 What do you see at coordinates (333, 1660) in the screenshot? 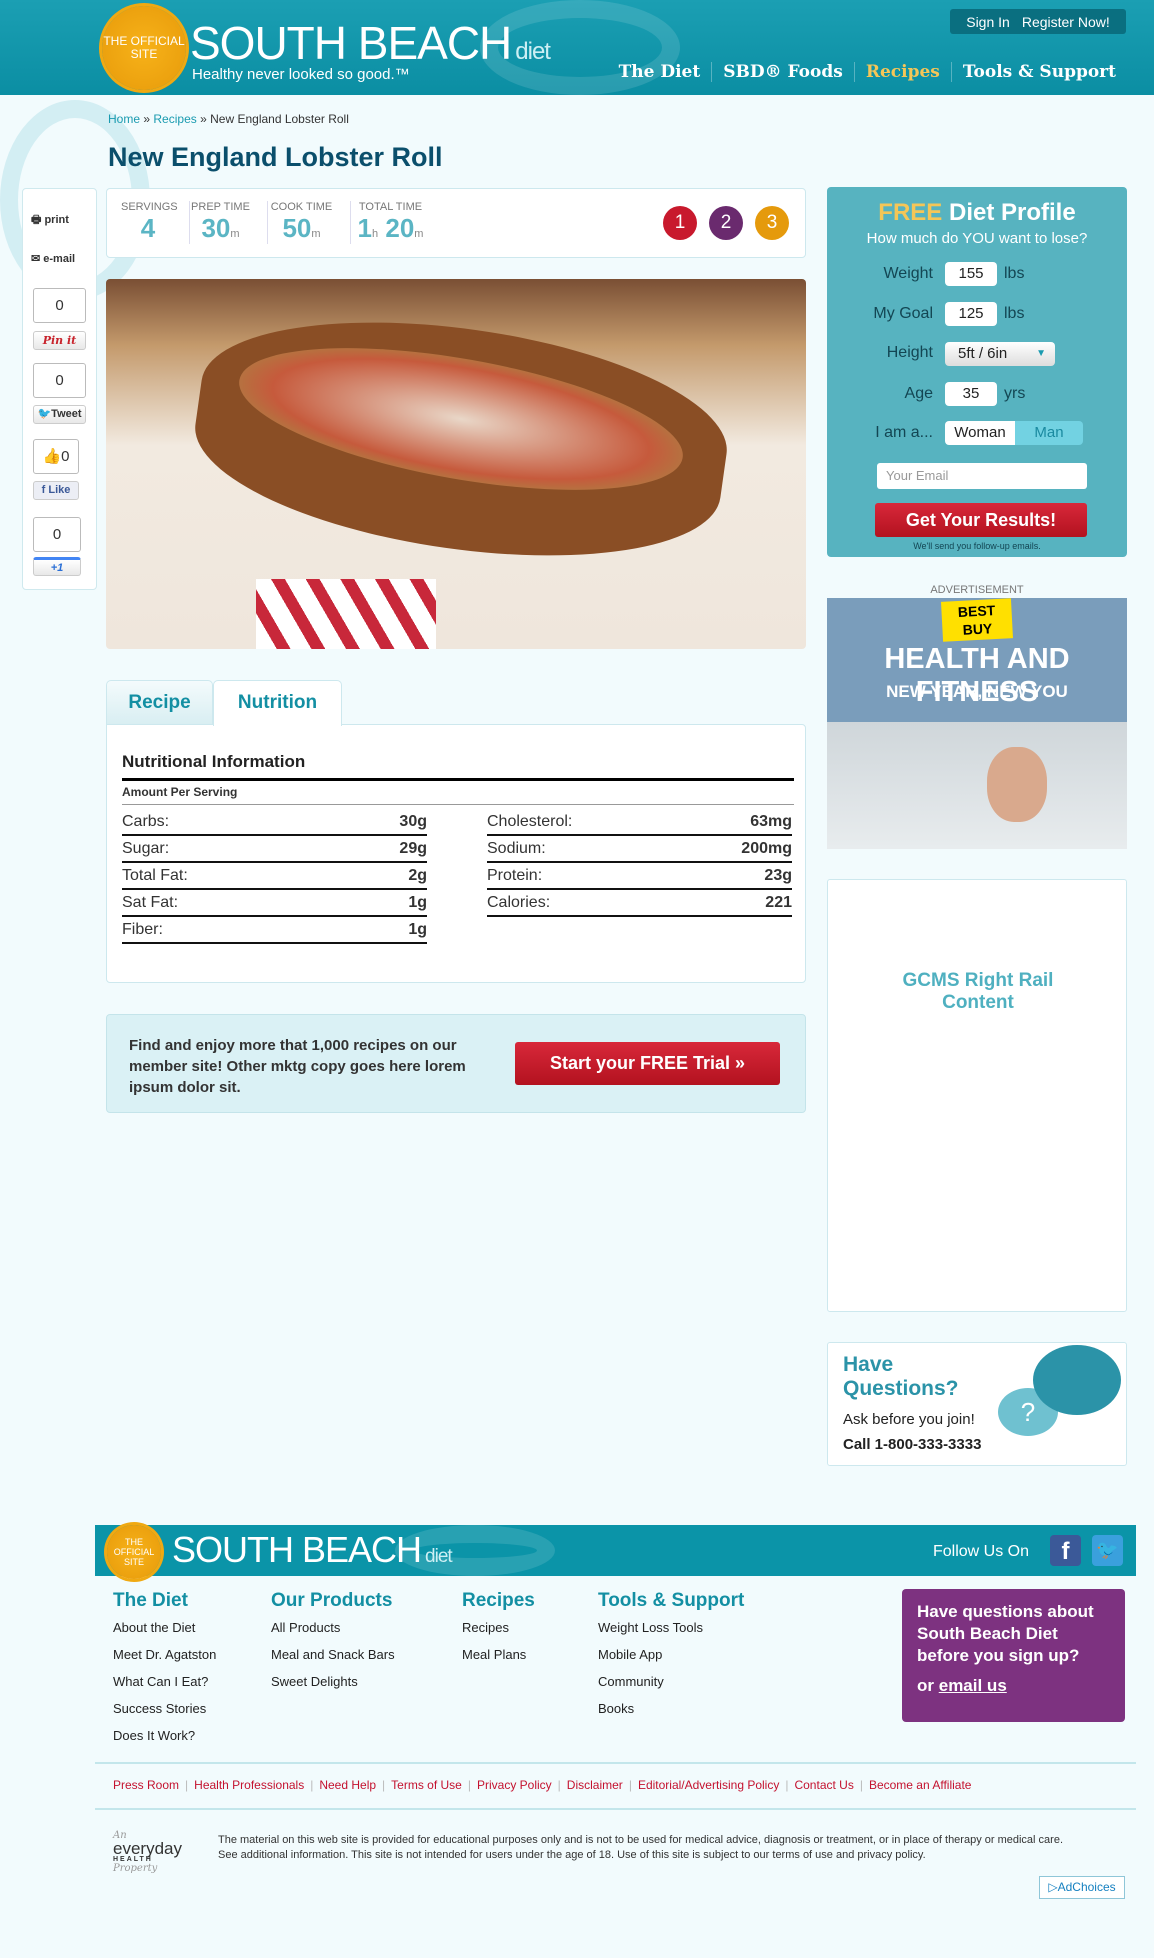
I see `footer-link: Meal and Snack Bars` at bounding box center [333, 1660].